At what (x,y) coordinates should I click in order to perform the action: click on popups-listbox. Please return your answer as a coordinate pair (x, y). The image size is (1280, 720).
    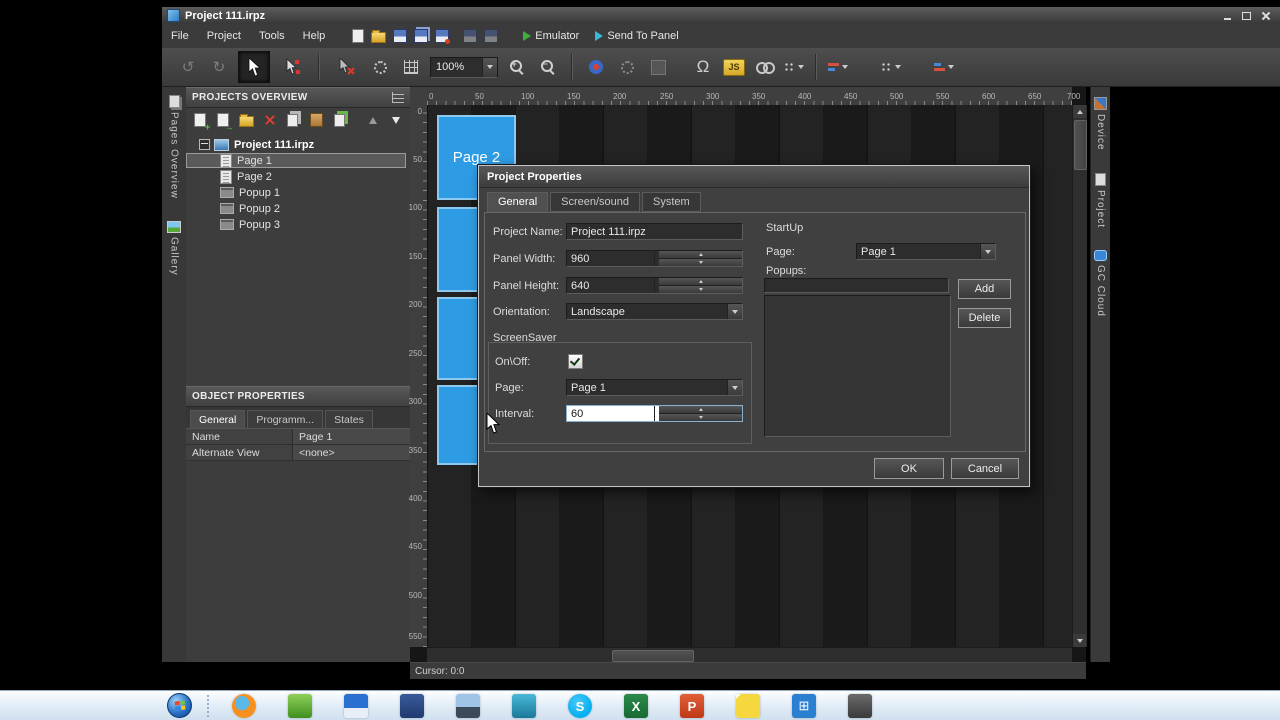
    Looking at the image, I should click on (857, 366).